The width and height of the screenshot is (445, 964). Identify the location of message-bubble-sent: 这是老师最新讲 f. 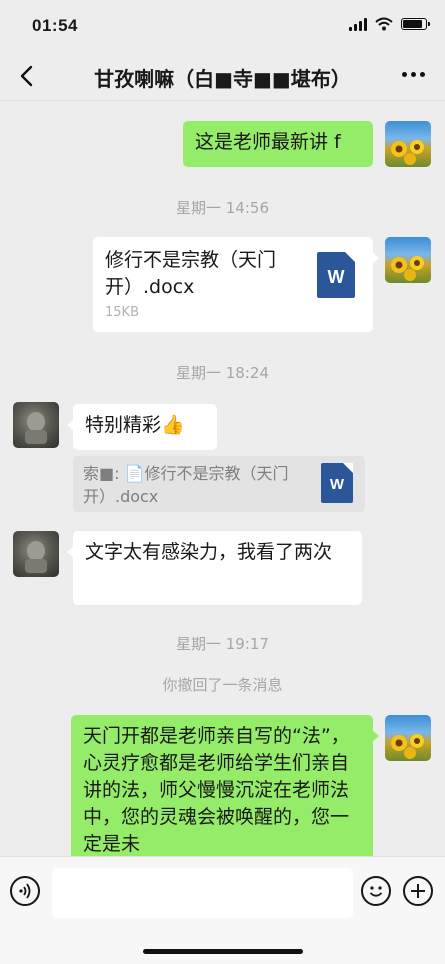
(278, 144).